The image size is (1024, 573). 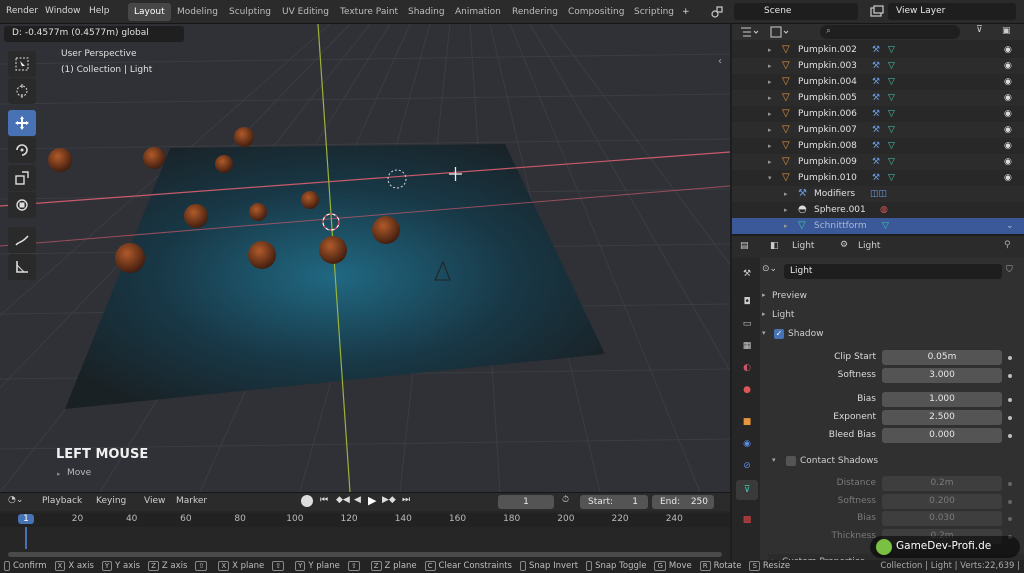 I want to click on tab-constraints: ⊘, so click(x=747, y=466).